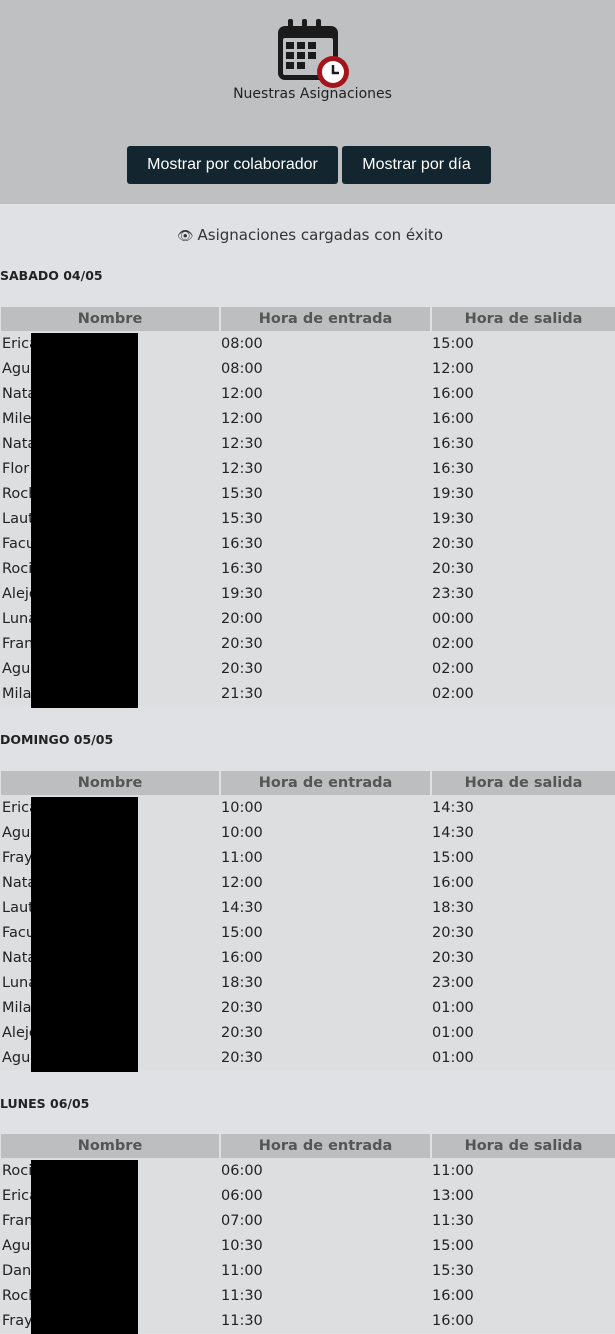  What do you see at coordinates (324, 907) in the screenshot?
I see `cell-entry-time: 14:30` at bounding box center [324, 907].